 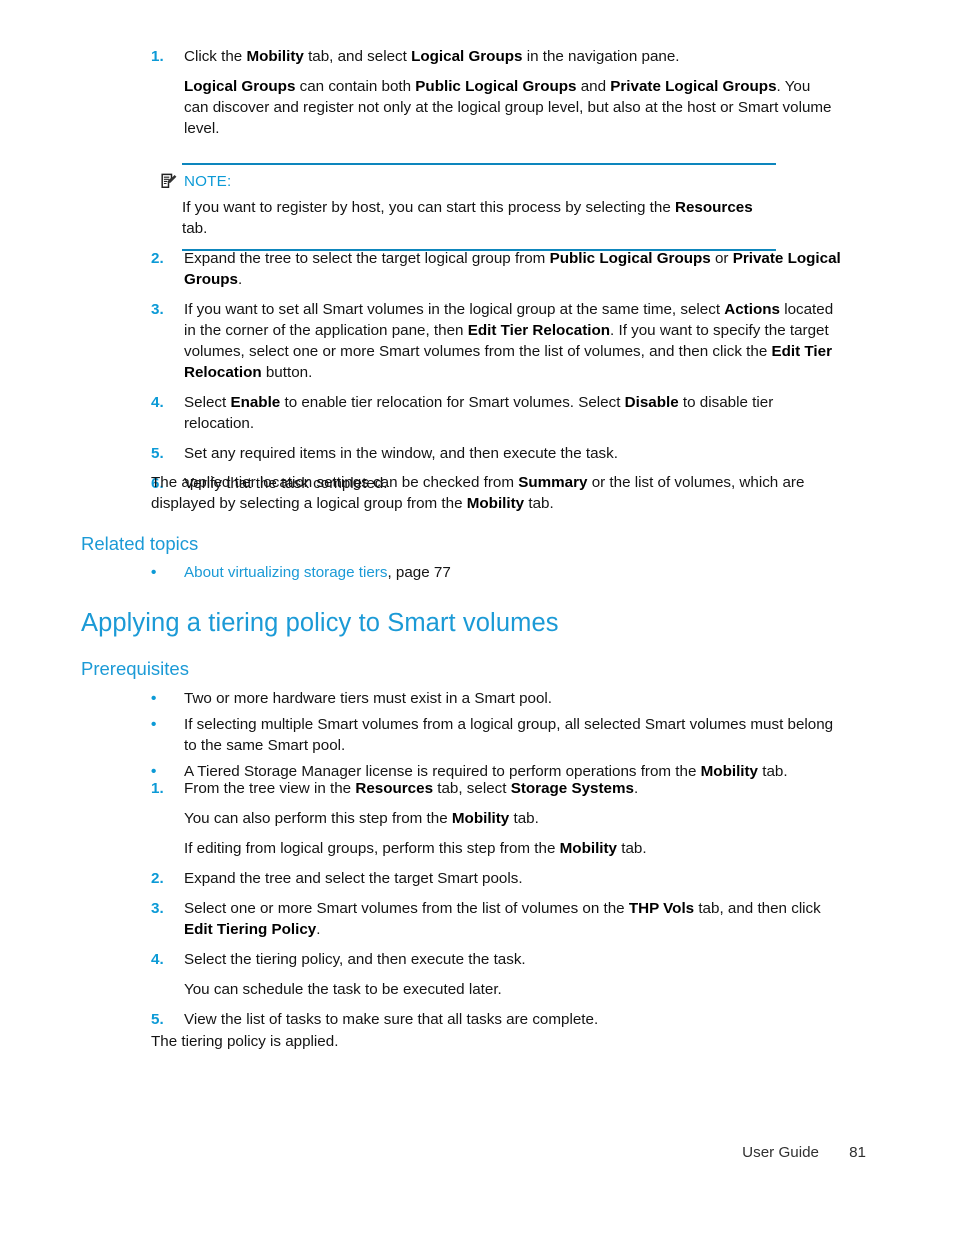 What do you see at coordinates (651, 402) in the screenshot?
I see `step4-bold-disable: Disable` at bounding box center [651, 402].